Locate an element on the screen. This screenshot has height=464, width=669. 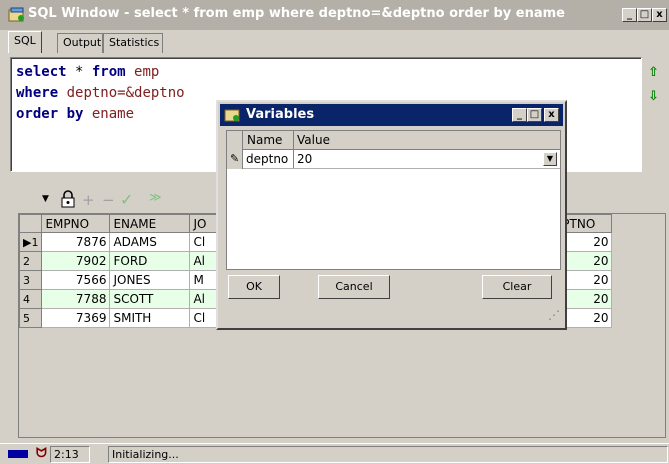
value-dropdown-icon: ▼ is located at coordinates (550, 159).